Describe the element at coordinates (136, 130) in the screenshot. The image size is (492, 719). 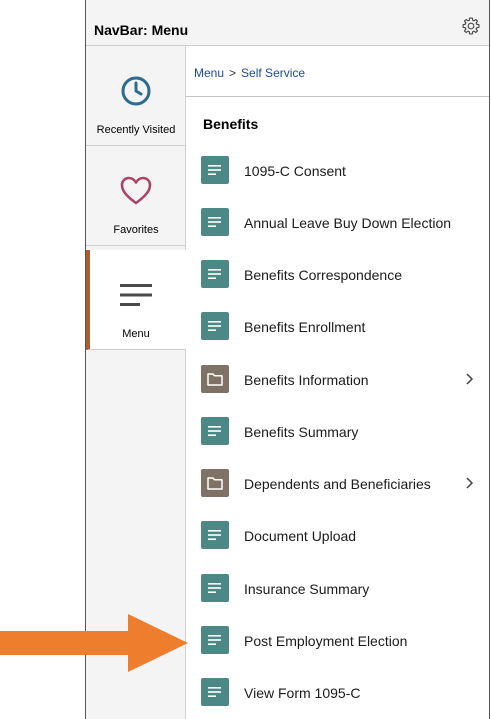
I see `sidebar-item-label: Recently Visited` at that location.